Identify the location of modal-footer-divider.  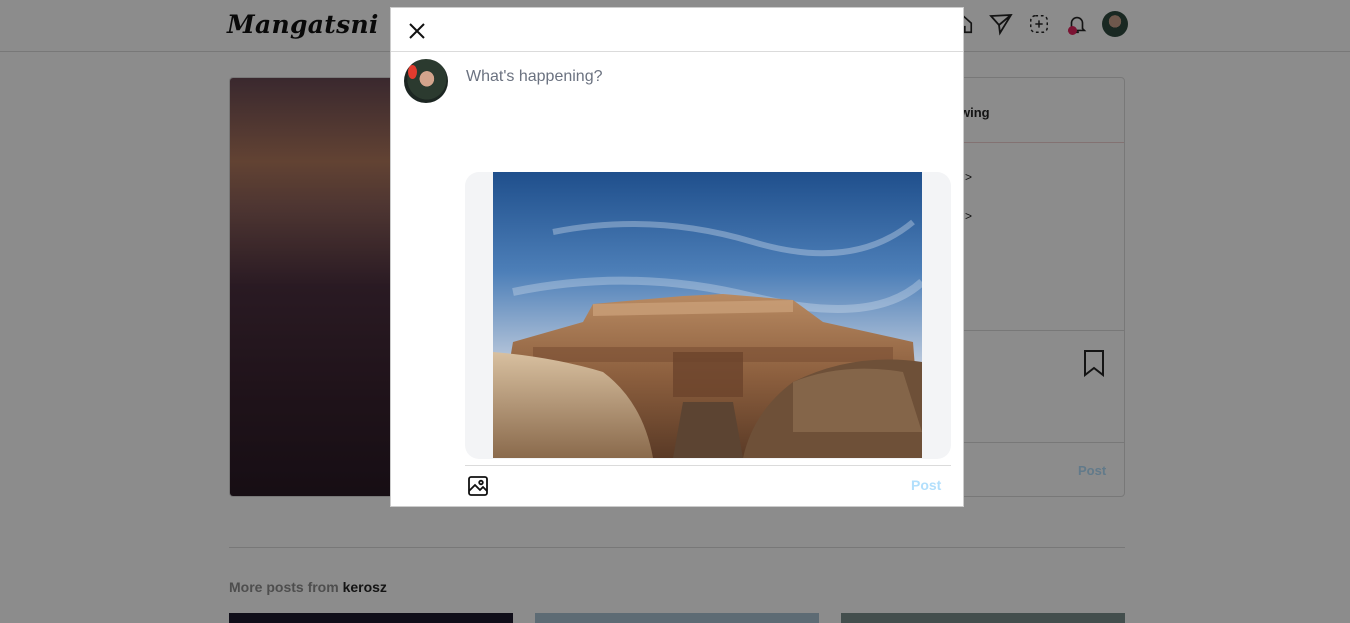
(708, 465).